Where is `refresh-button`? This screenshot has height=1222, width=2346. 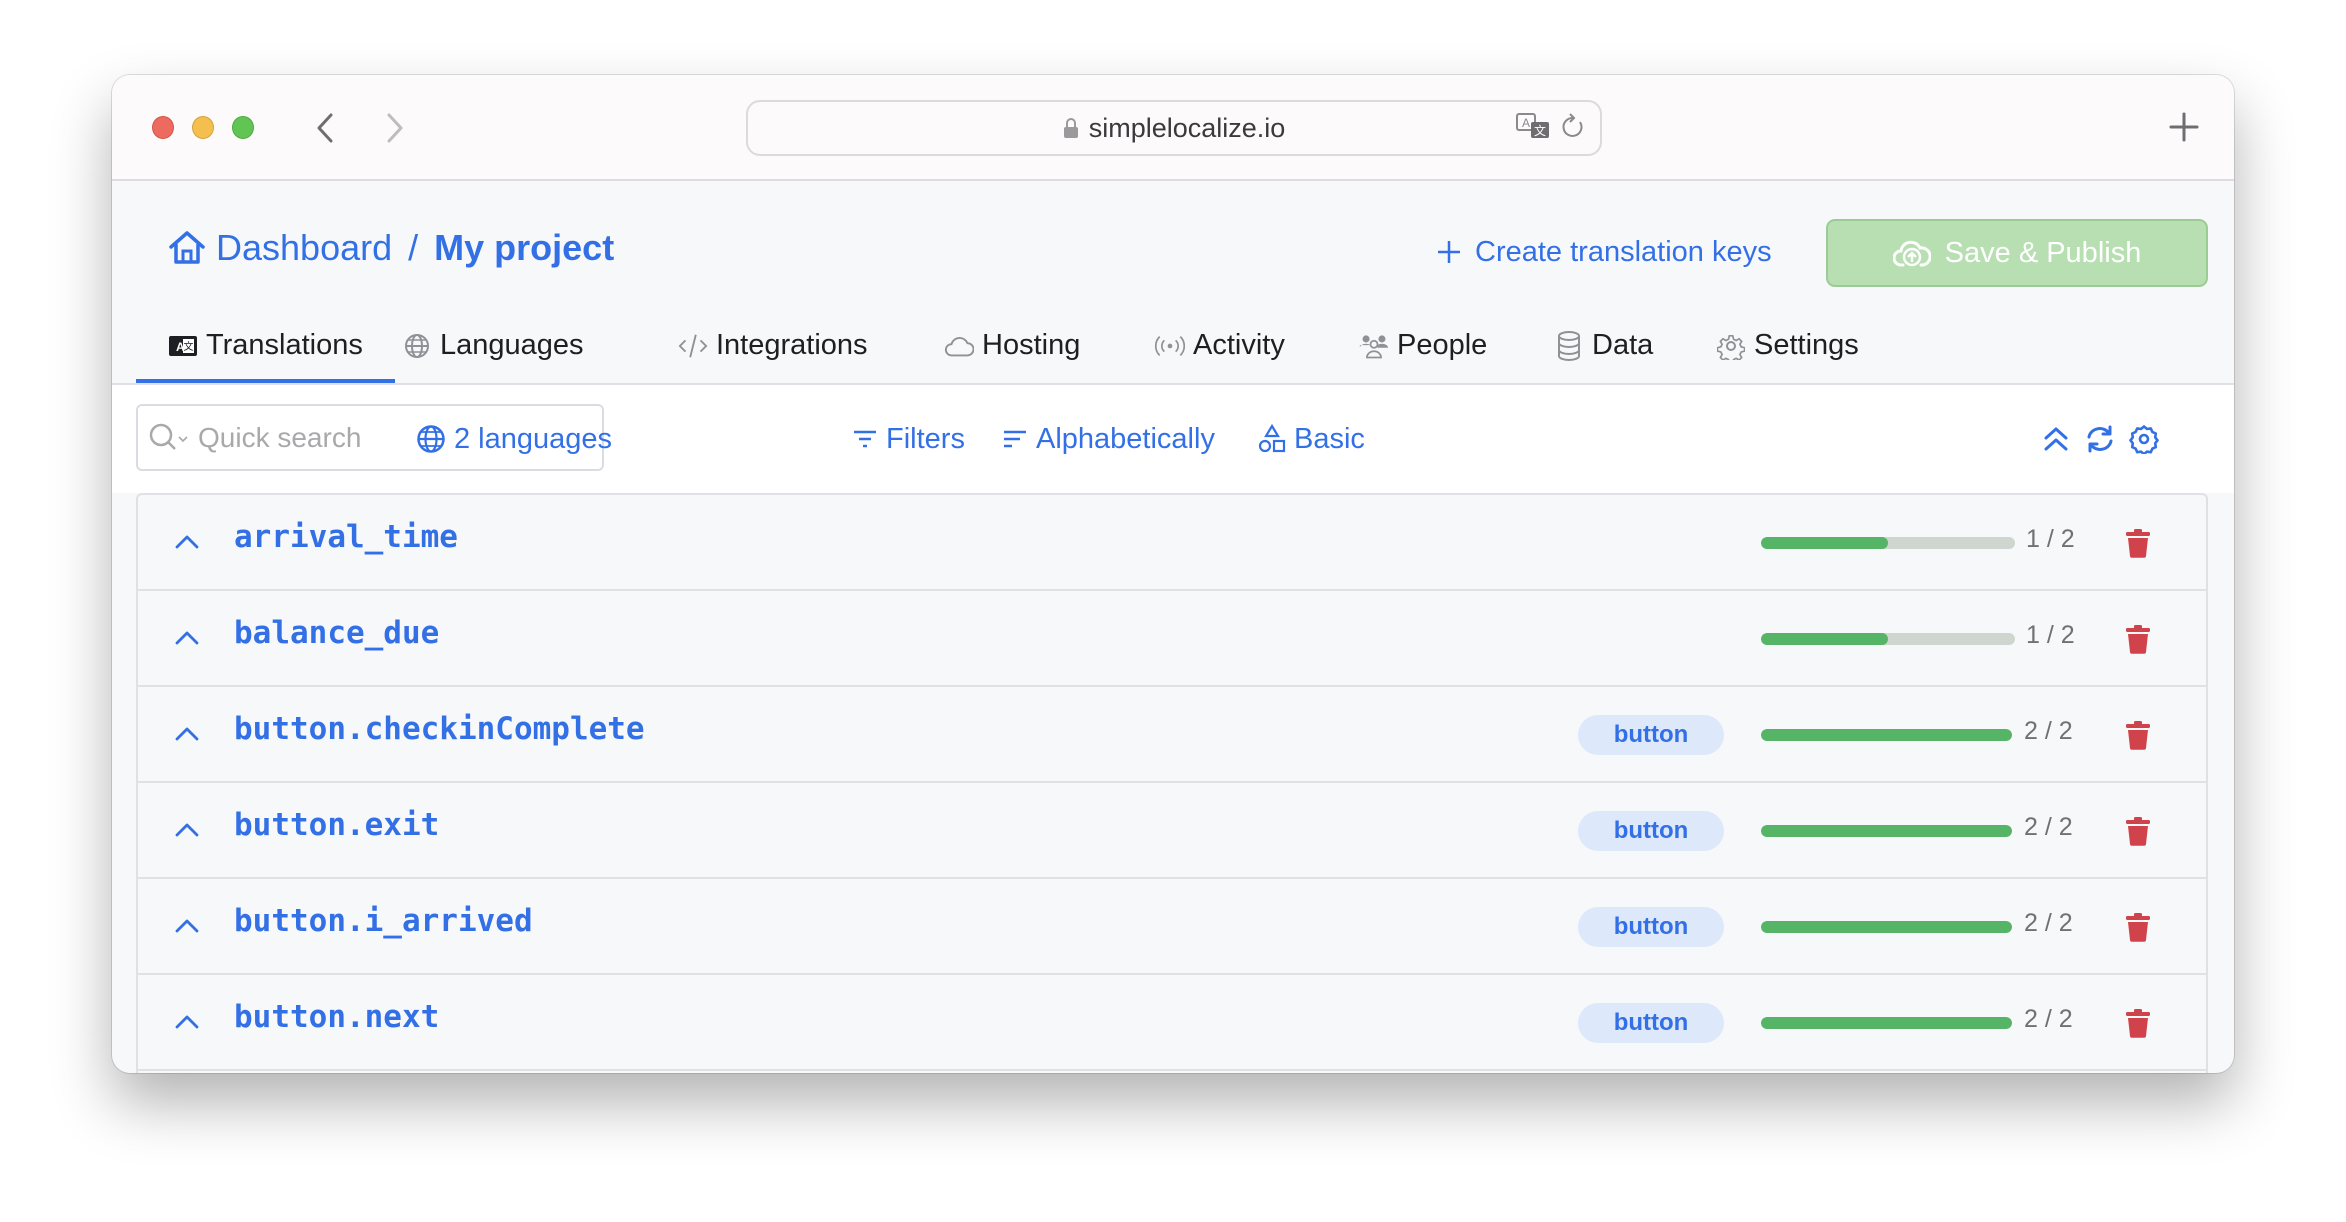 refresh-button is located at coordinates (2100, 439).